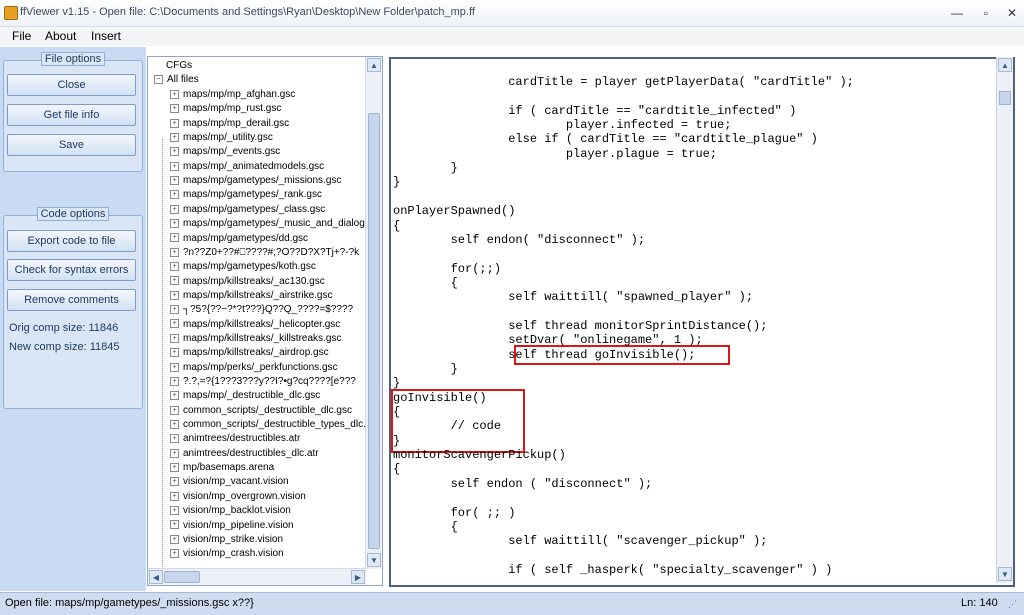 This screenshot has height=615, width=1024. I want to click on tree-item: + maps/mp/mp_rust.gsc, so click(225, 110).